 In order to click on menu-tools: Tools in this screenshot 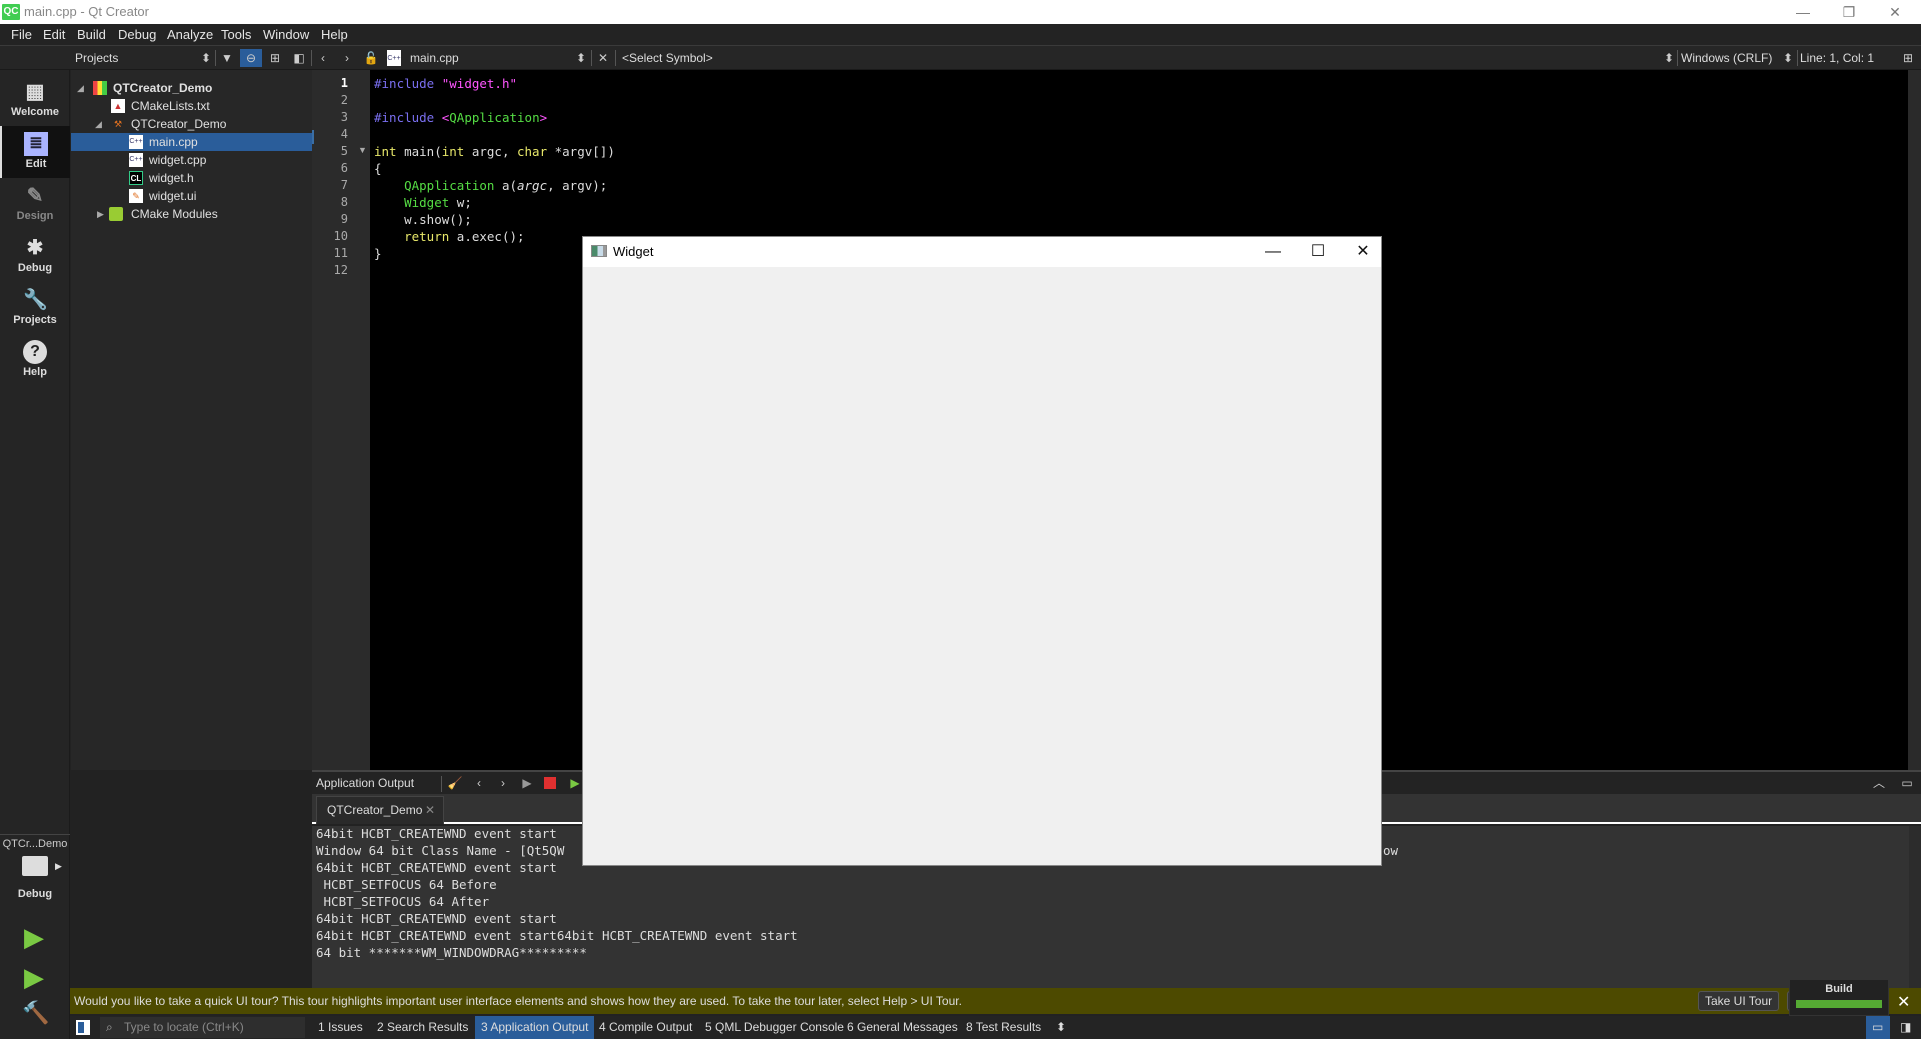, I will do `click(236, 34)`.